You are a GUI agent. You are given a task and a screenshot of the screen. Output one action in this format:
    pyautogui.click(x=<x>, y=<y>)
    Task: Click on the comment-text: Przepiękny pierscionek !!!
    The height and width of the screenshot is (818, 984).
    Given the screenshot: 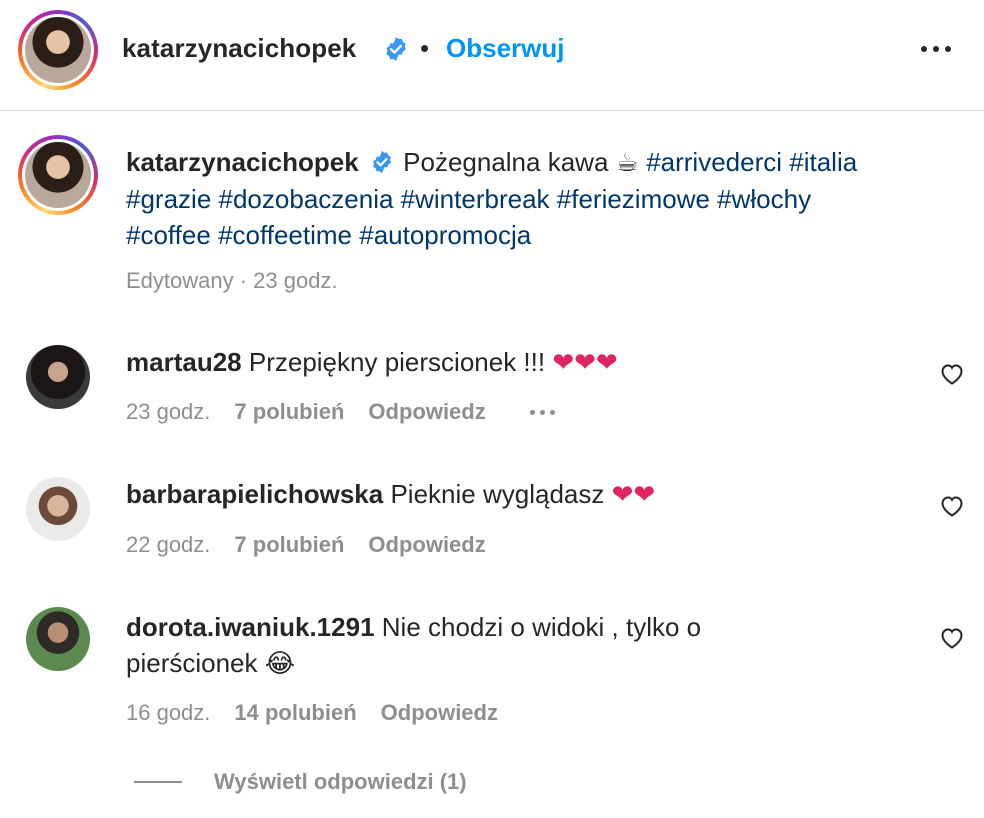 What is the action you would take?
    pyautogui.click(x=397, y=362)
    